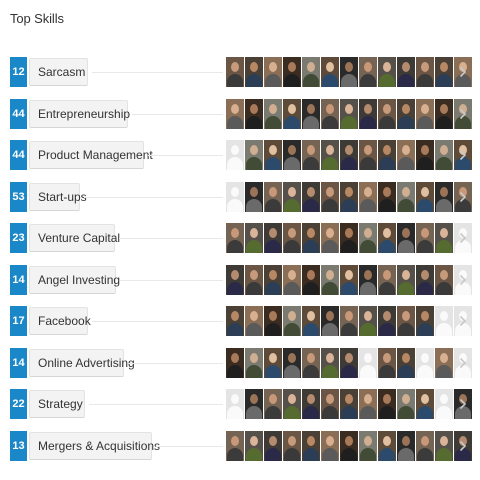  I want to click on skill-name: Entrepreneurship, so click(79, 114).